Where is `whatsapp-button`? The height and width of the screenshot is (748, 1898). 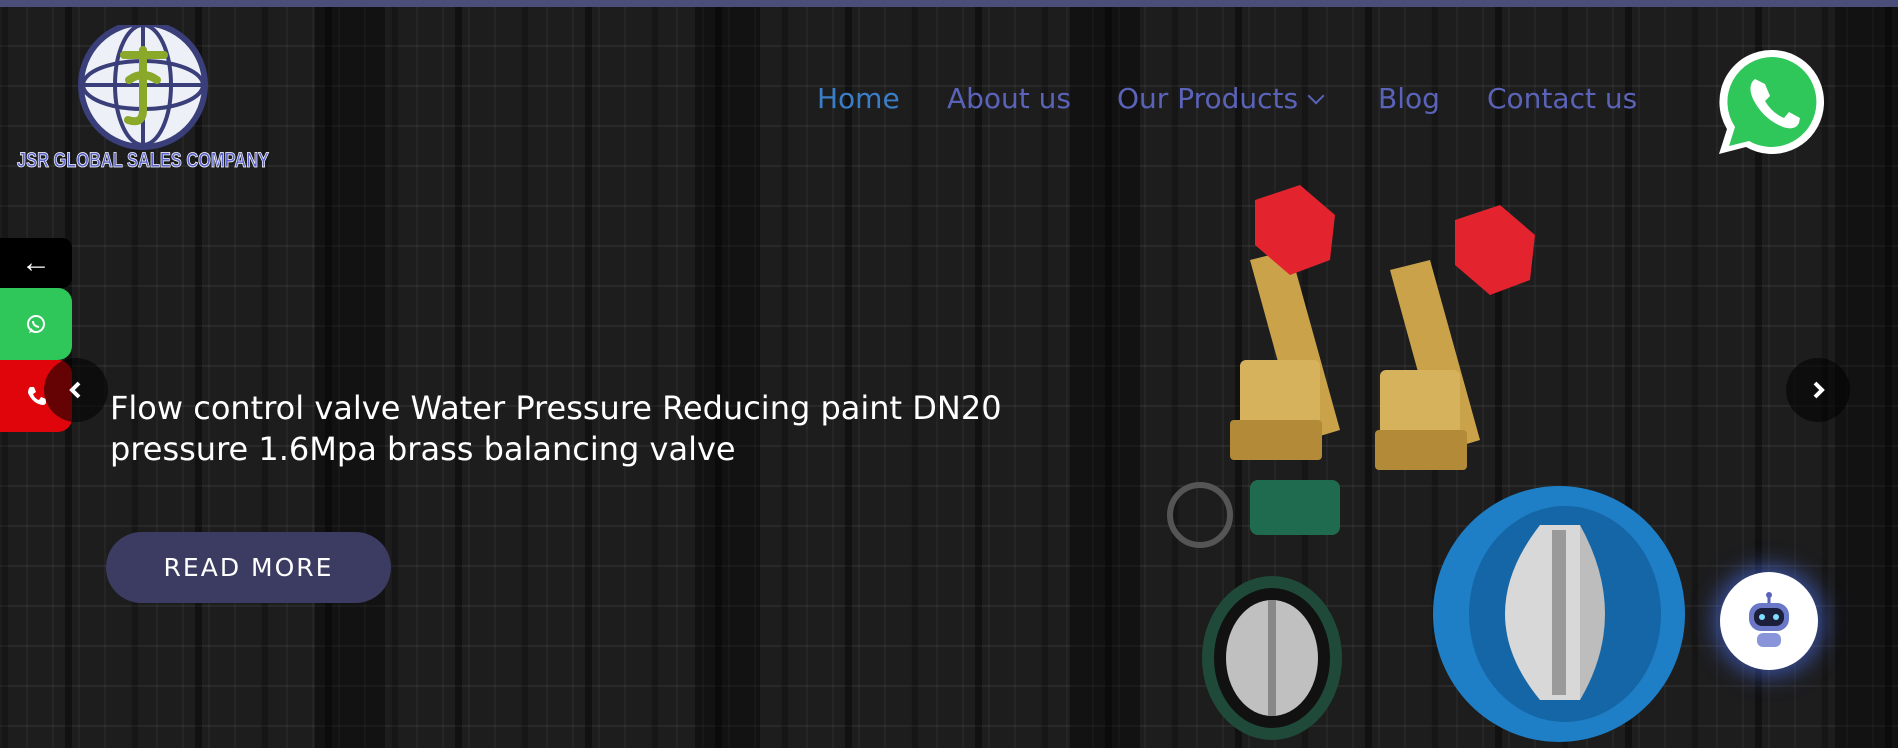 whatsapp-button is located at coordinates (1773, 102).